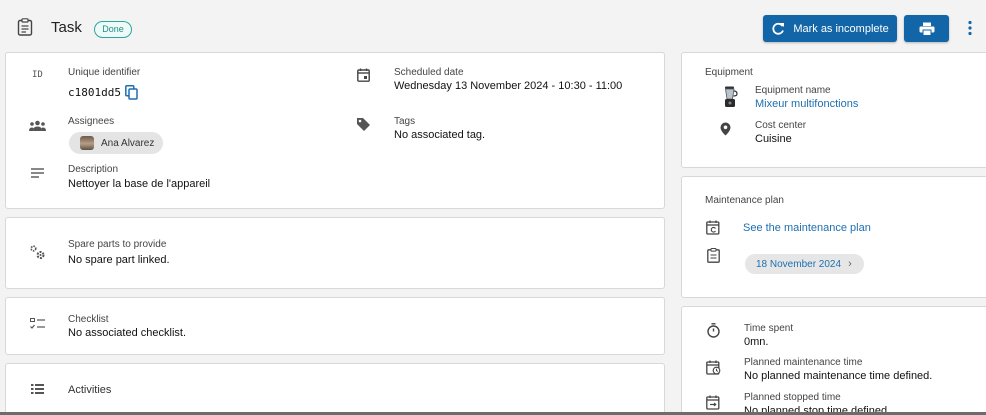 The width and height of the screenshot is (986, 415). I want to click on description-icon, so click(37, 173).